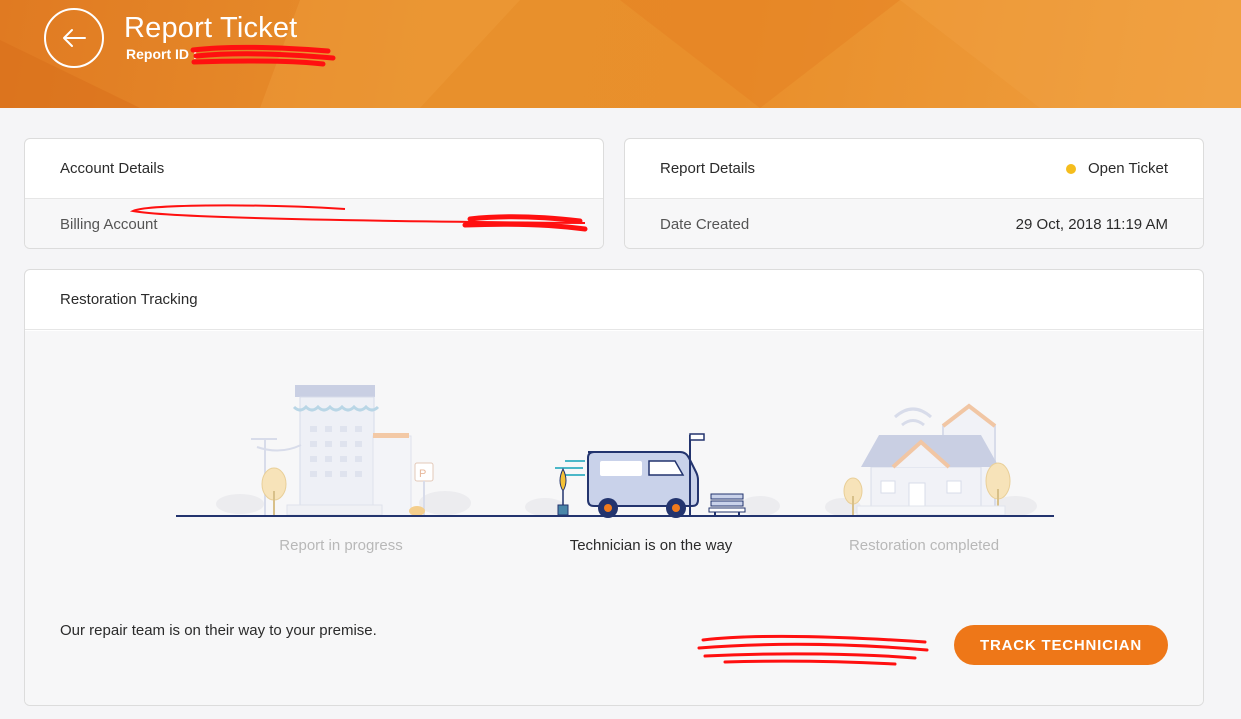 The image size is (1241, 719). Describe the element at coordinates (1070, 168) in the screenshot. I see `status-dot-icon` at that location.